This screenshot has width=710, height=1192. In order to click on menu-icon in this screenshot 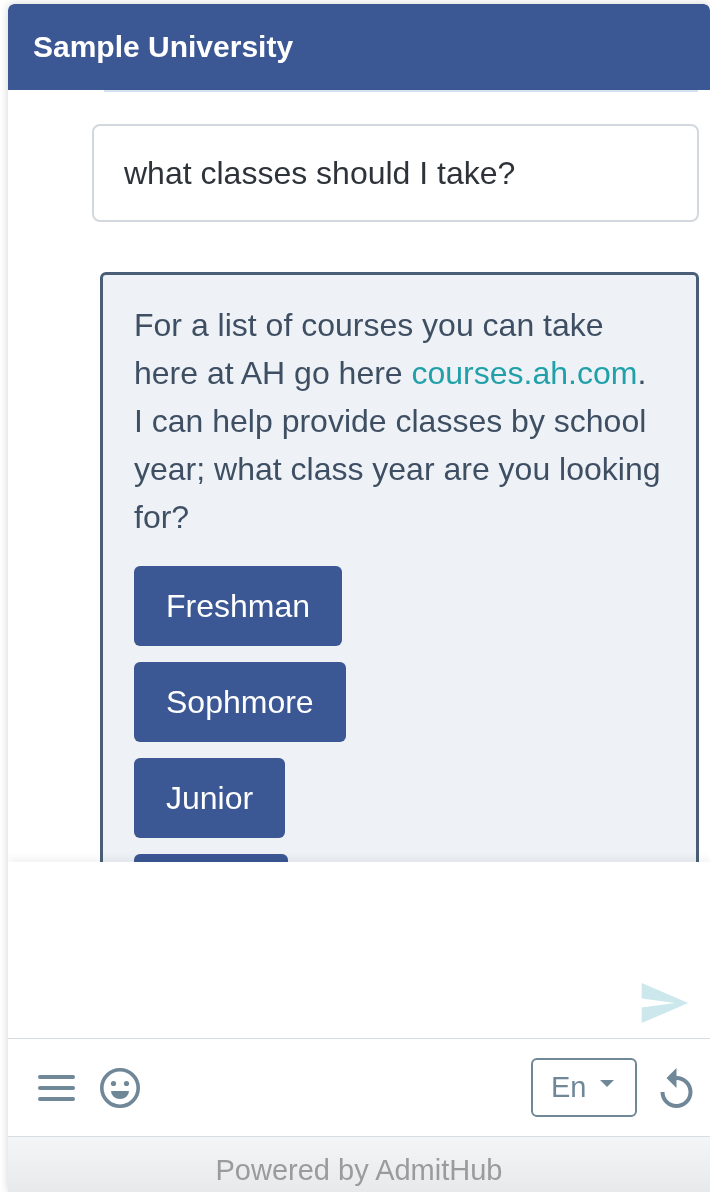, I will do `click(56, 1087)`.